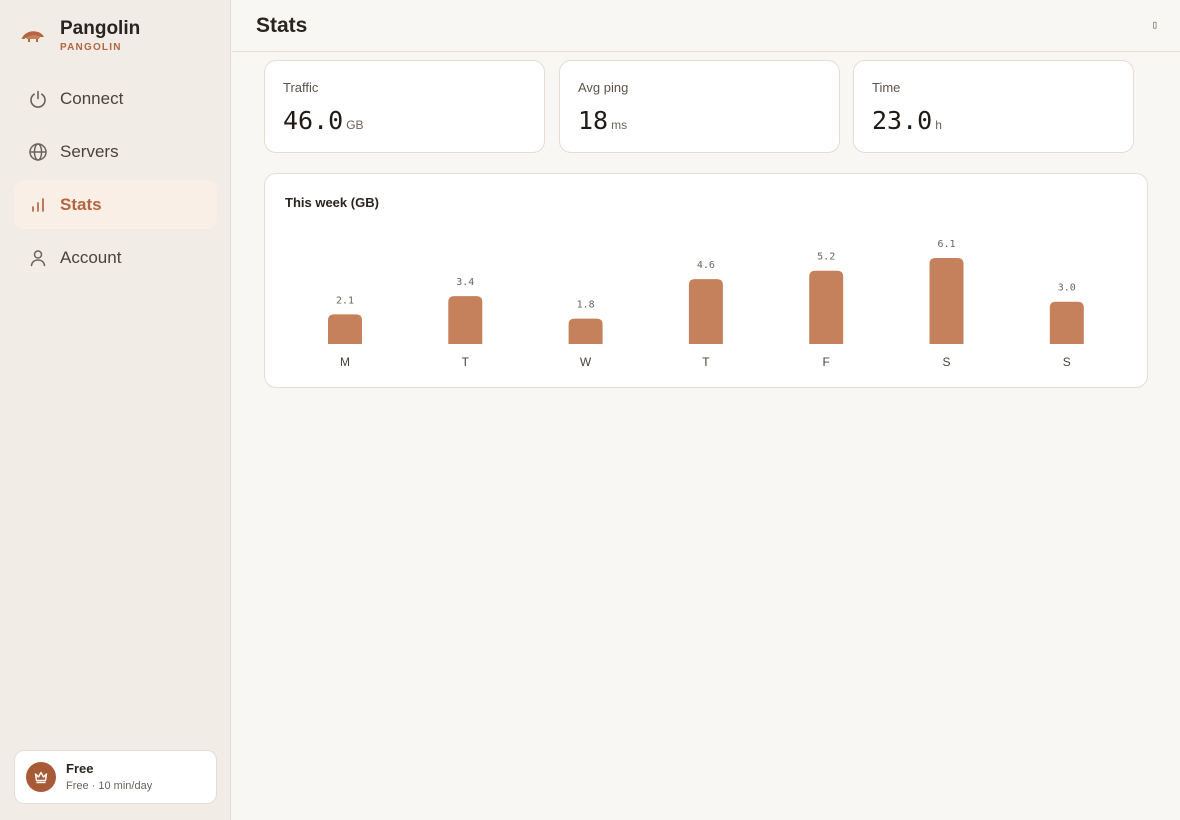 Image resolution: width=1180 pixels, height=820 pixels. Describe the element at coordinates (699, 106) in the screenshot. I see `stat-card-ping: Avg ping 18 ms` at that location.